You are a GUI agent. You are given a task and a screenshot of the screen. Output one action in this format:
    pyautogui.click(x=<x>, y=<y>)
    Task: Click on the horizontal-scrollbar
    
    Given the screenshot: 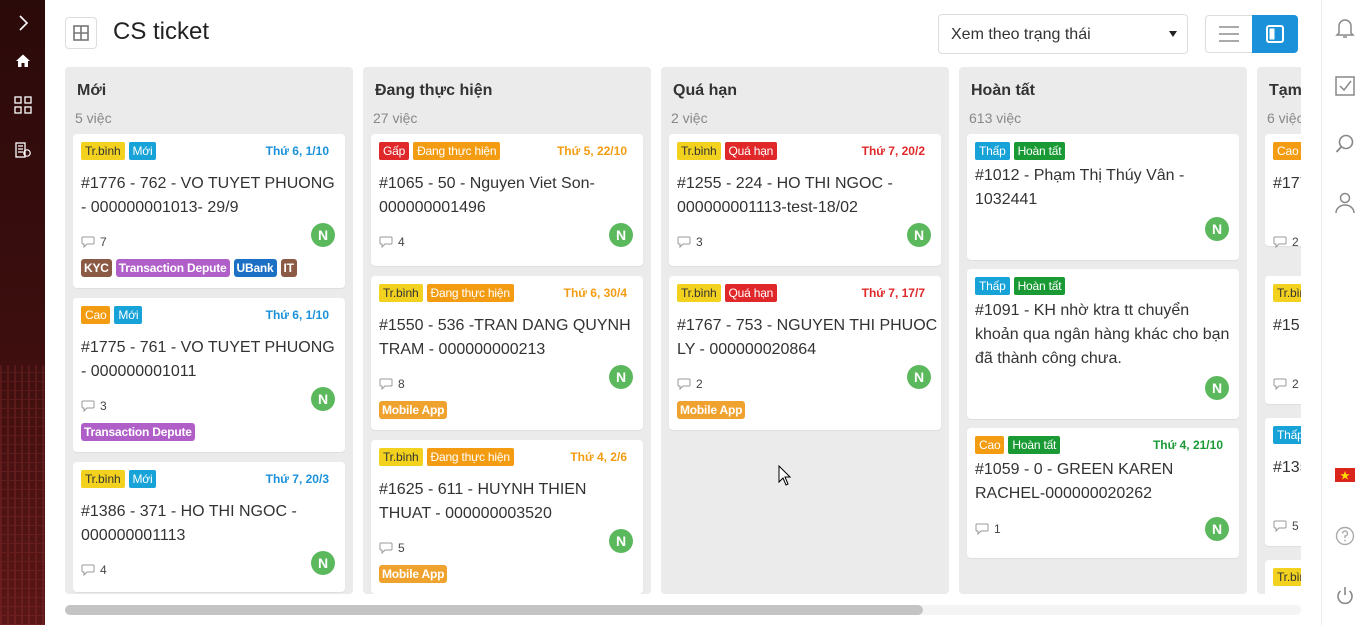 What is the action you would take?
    pyautogui.click(x=683, y=610)
    